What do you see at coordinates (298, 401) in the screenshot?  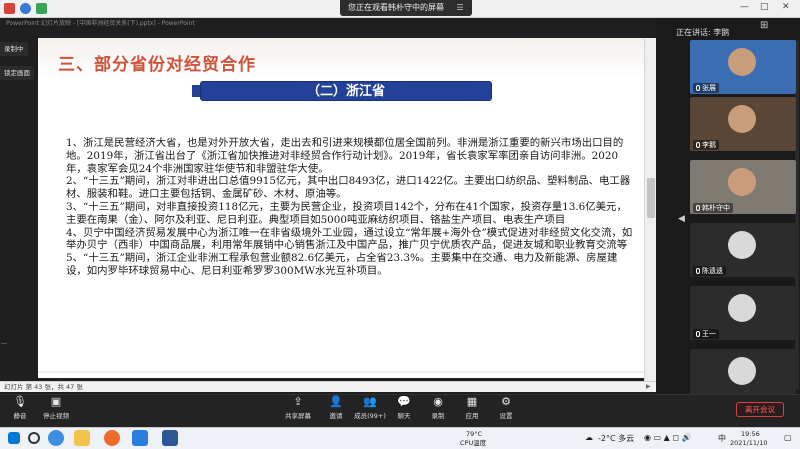 I see `share-screen-icon: ⇪` at bounding box center [298, 401].